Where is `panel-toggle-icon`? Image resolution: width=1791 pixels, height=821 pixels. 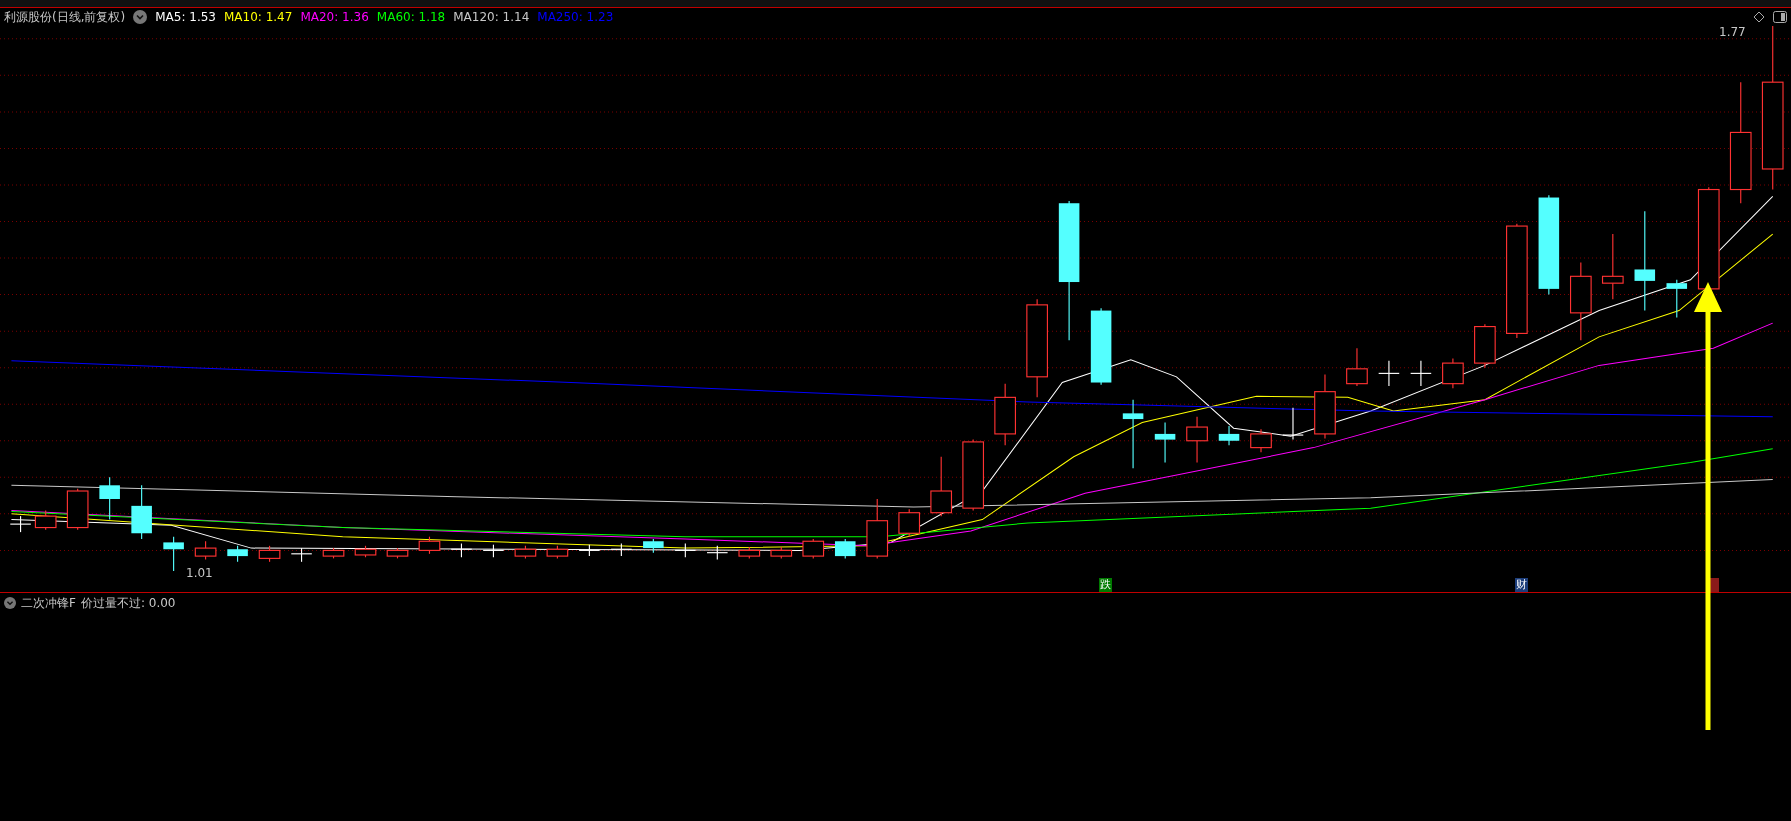 panel-toggle-icon is located at coordinates (1780, 17).